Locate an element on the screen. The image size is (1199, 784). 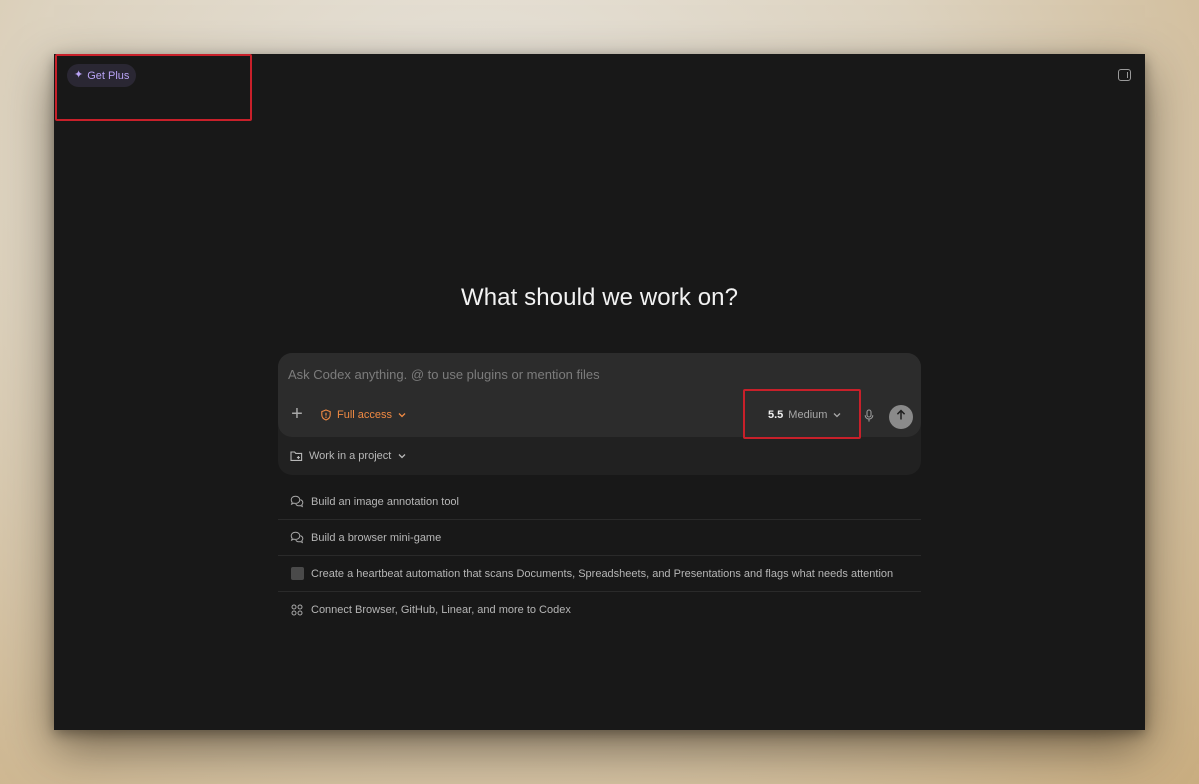
get-plus-button: ✦ Get Plus is located at coordinates (102, 75).